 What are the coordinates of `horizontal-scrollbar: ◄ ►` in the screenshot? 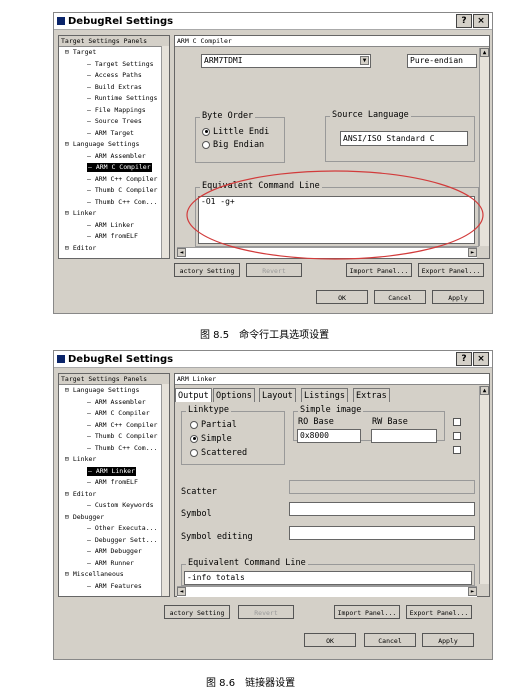 It's located at (327, 591).